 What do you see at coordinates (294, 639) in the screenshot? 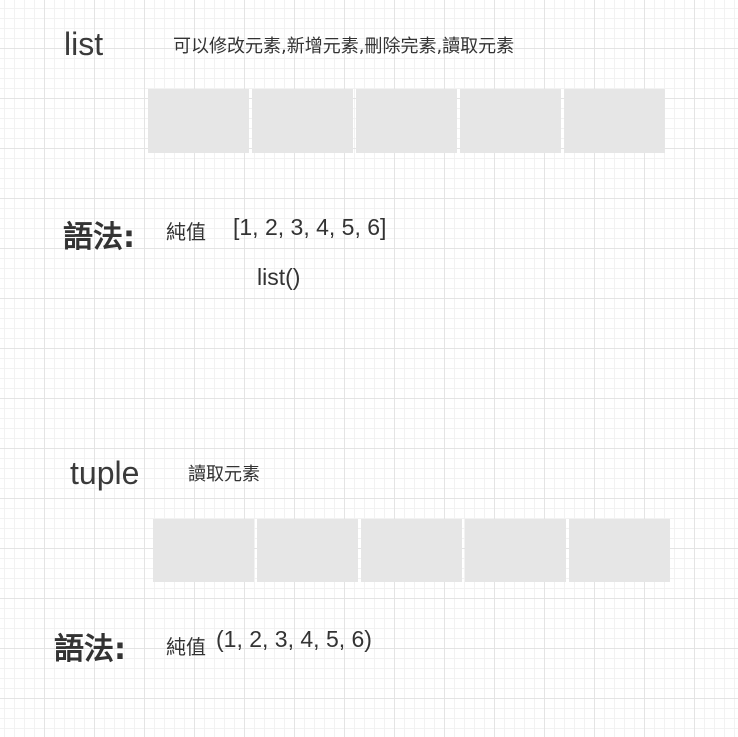
I see `tuple-syntax-example: (1, 2, 3, 4, 5, 6)` at bounding box center [294, 639].